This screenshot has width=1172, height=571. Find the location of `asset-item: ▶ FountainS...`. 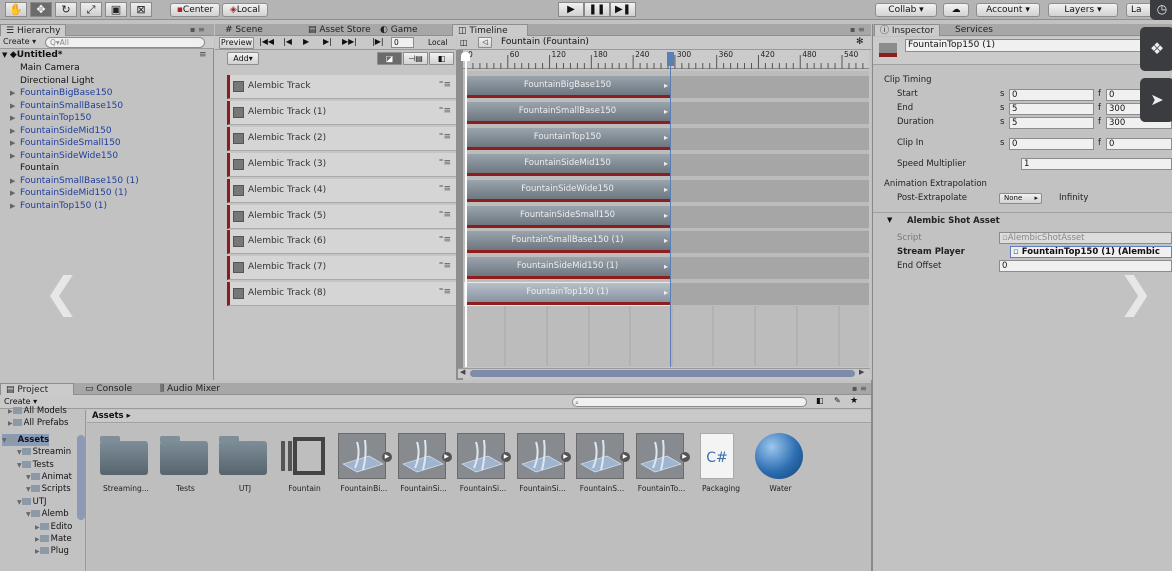

asset-item: ▶ FountainS... is located at coordinates (603, 463).